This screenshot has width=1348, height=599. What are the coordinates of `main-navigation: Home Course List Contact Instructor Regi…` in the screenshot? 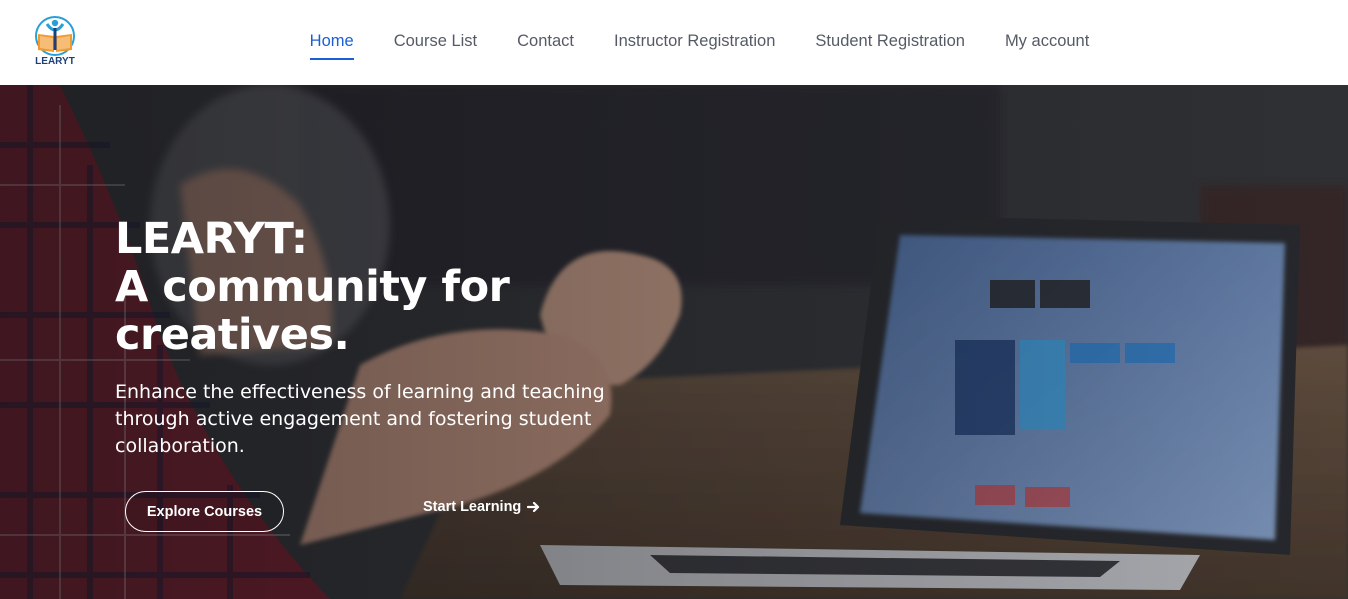 It's located at (674, 42).